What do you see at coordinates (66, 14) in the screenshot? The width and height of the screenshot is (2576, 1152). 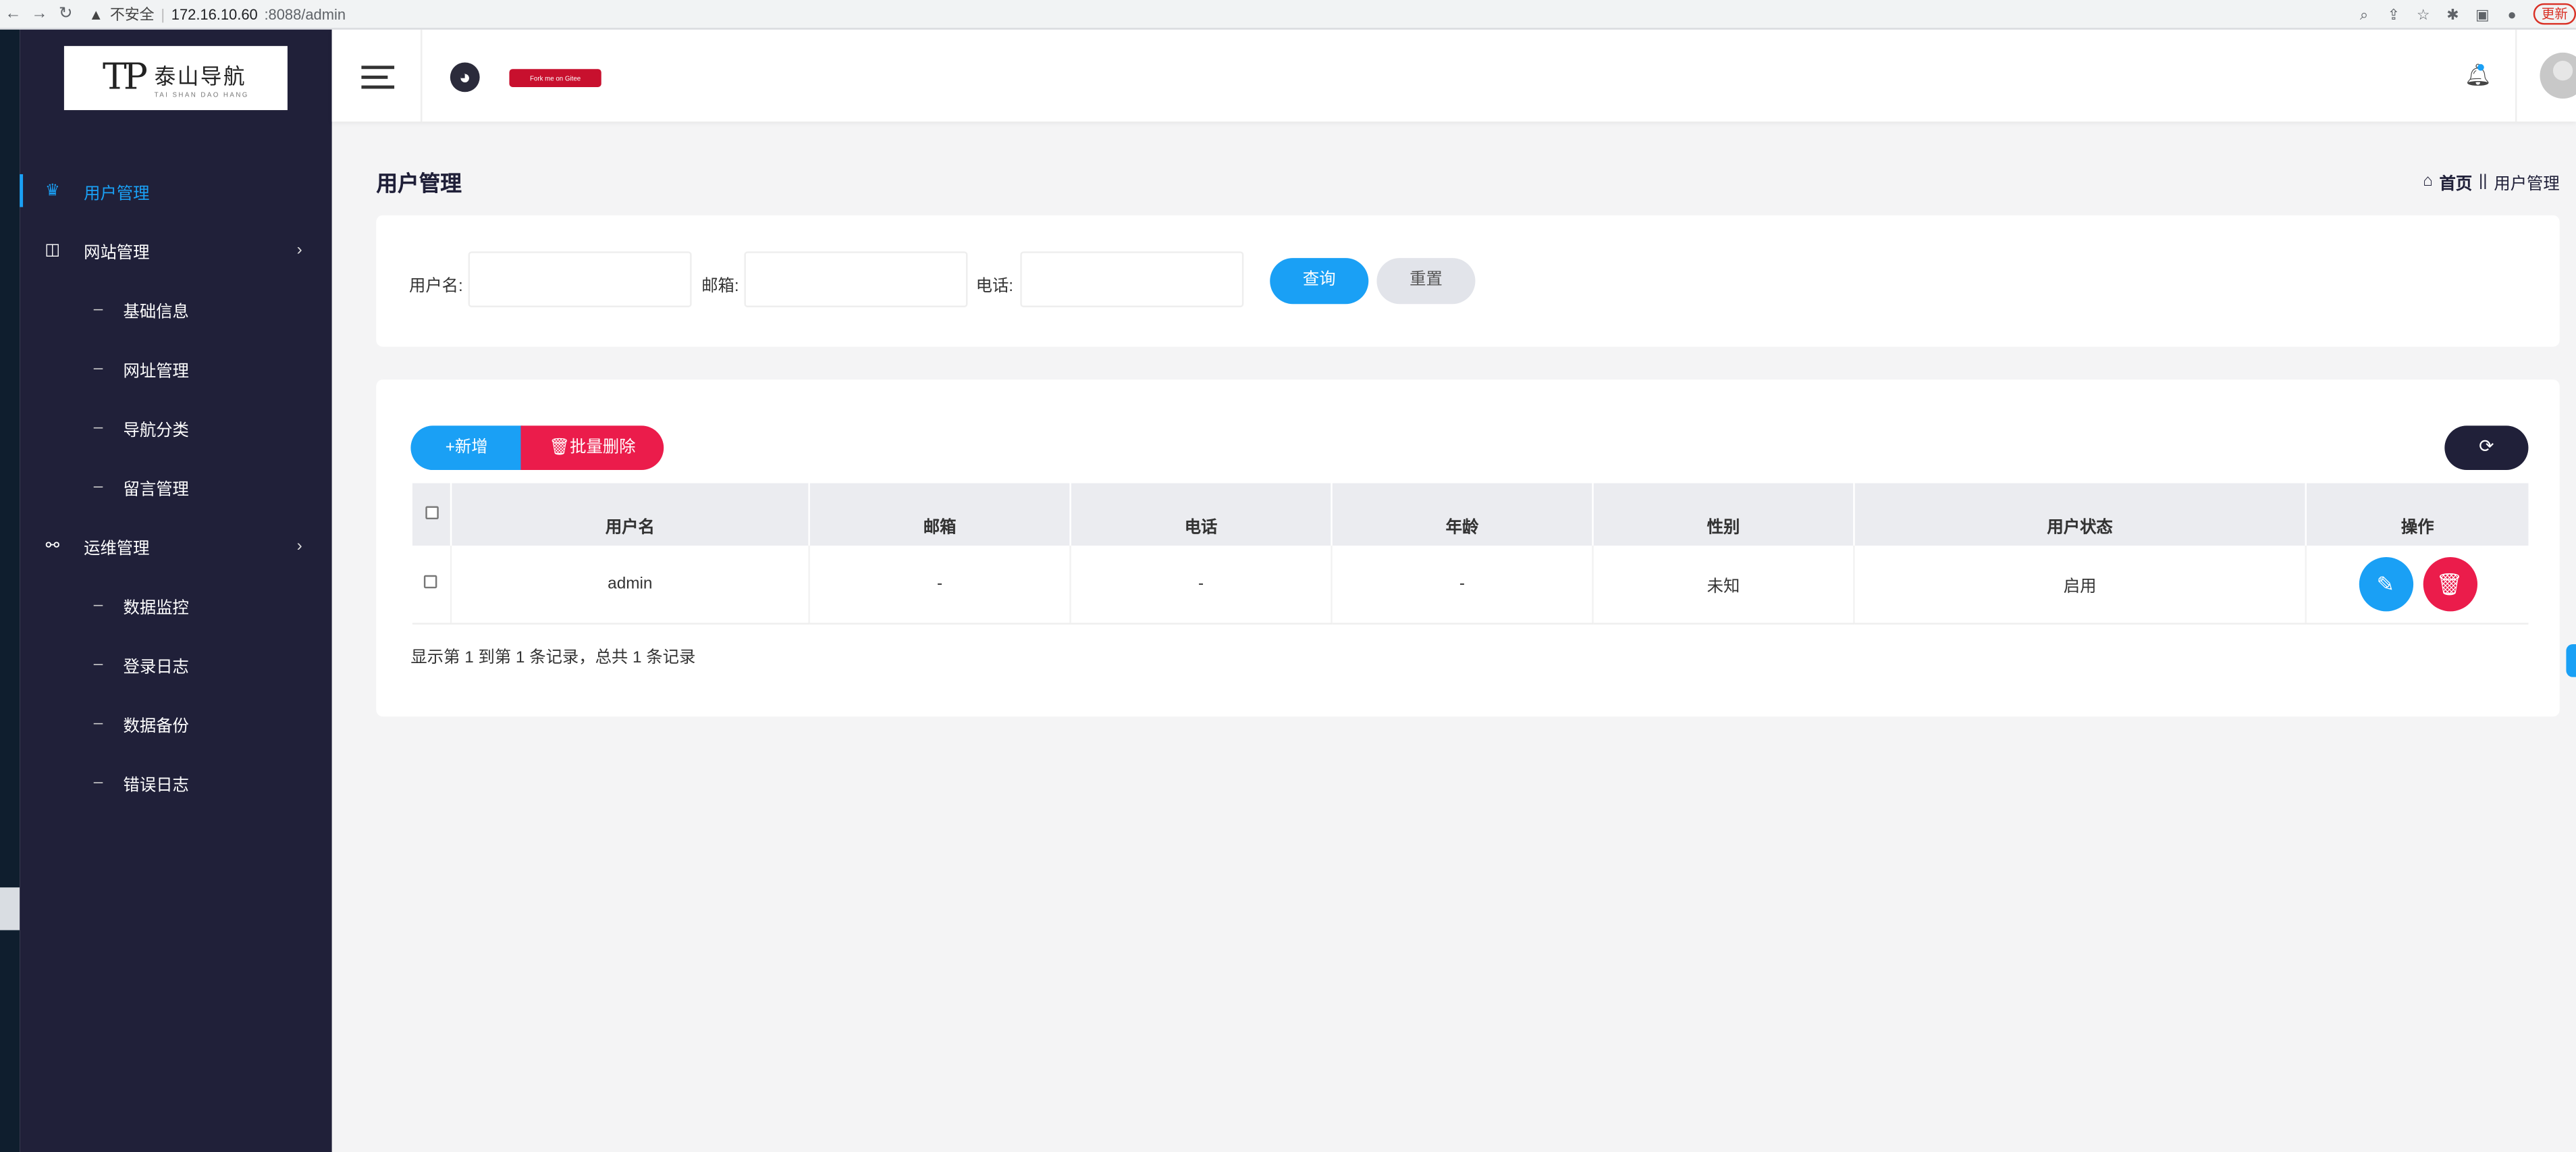 I see `reload-icon: ↻` at bounding box center [66, 14].